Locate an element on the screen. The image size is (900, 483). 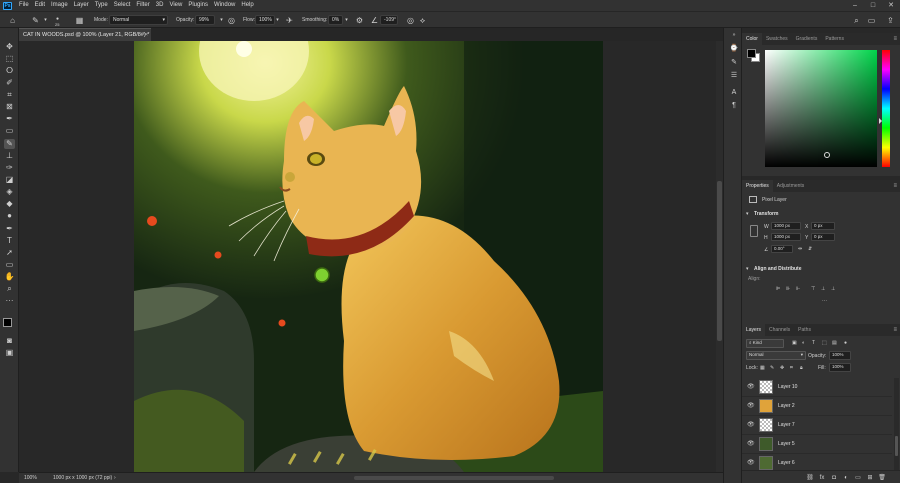
opacity-input: 99% is located at coordinates (205, 20).